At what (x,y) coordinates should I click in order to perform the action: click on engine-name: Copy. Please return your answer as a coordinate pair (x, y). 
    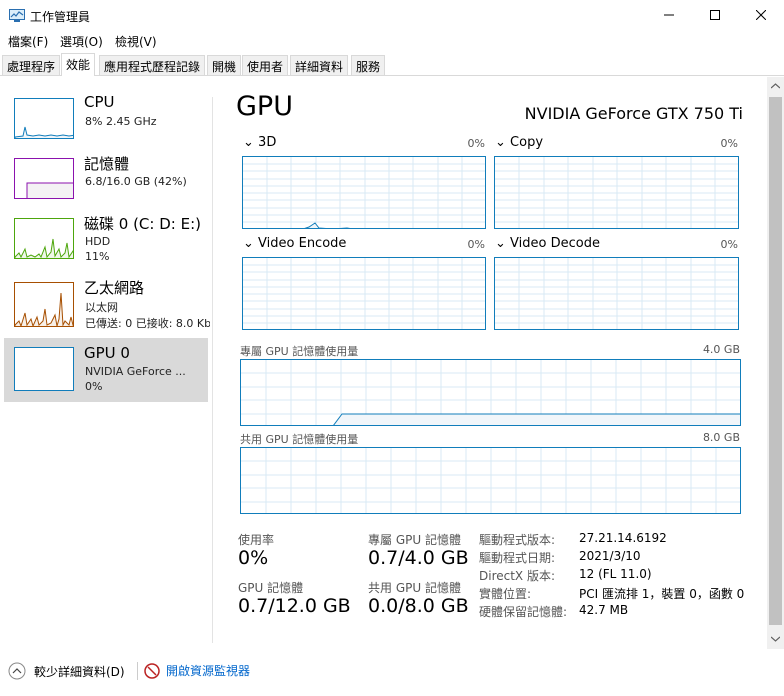
    Looking at the image, I should click on (527, 142).